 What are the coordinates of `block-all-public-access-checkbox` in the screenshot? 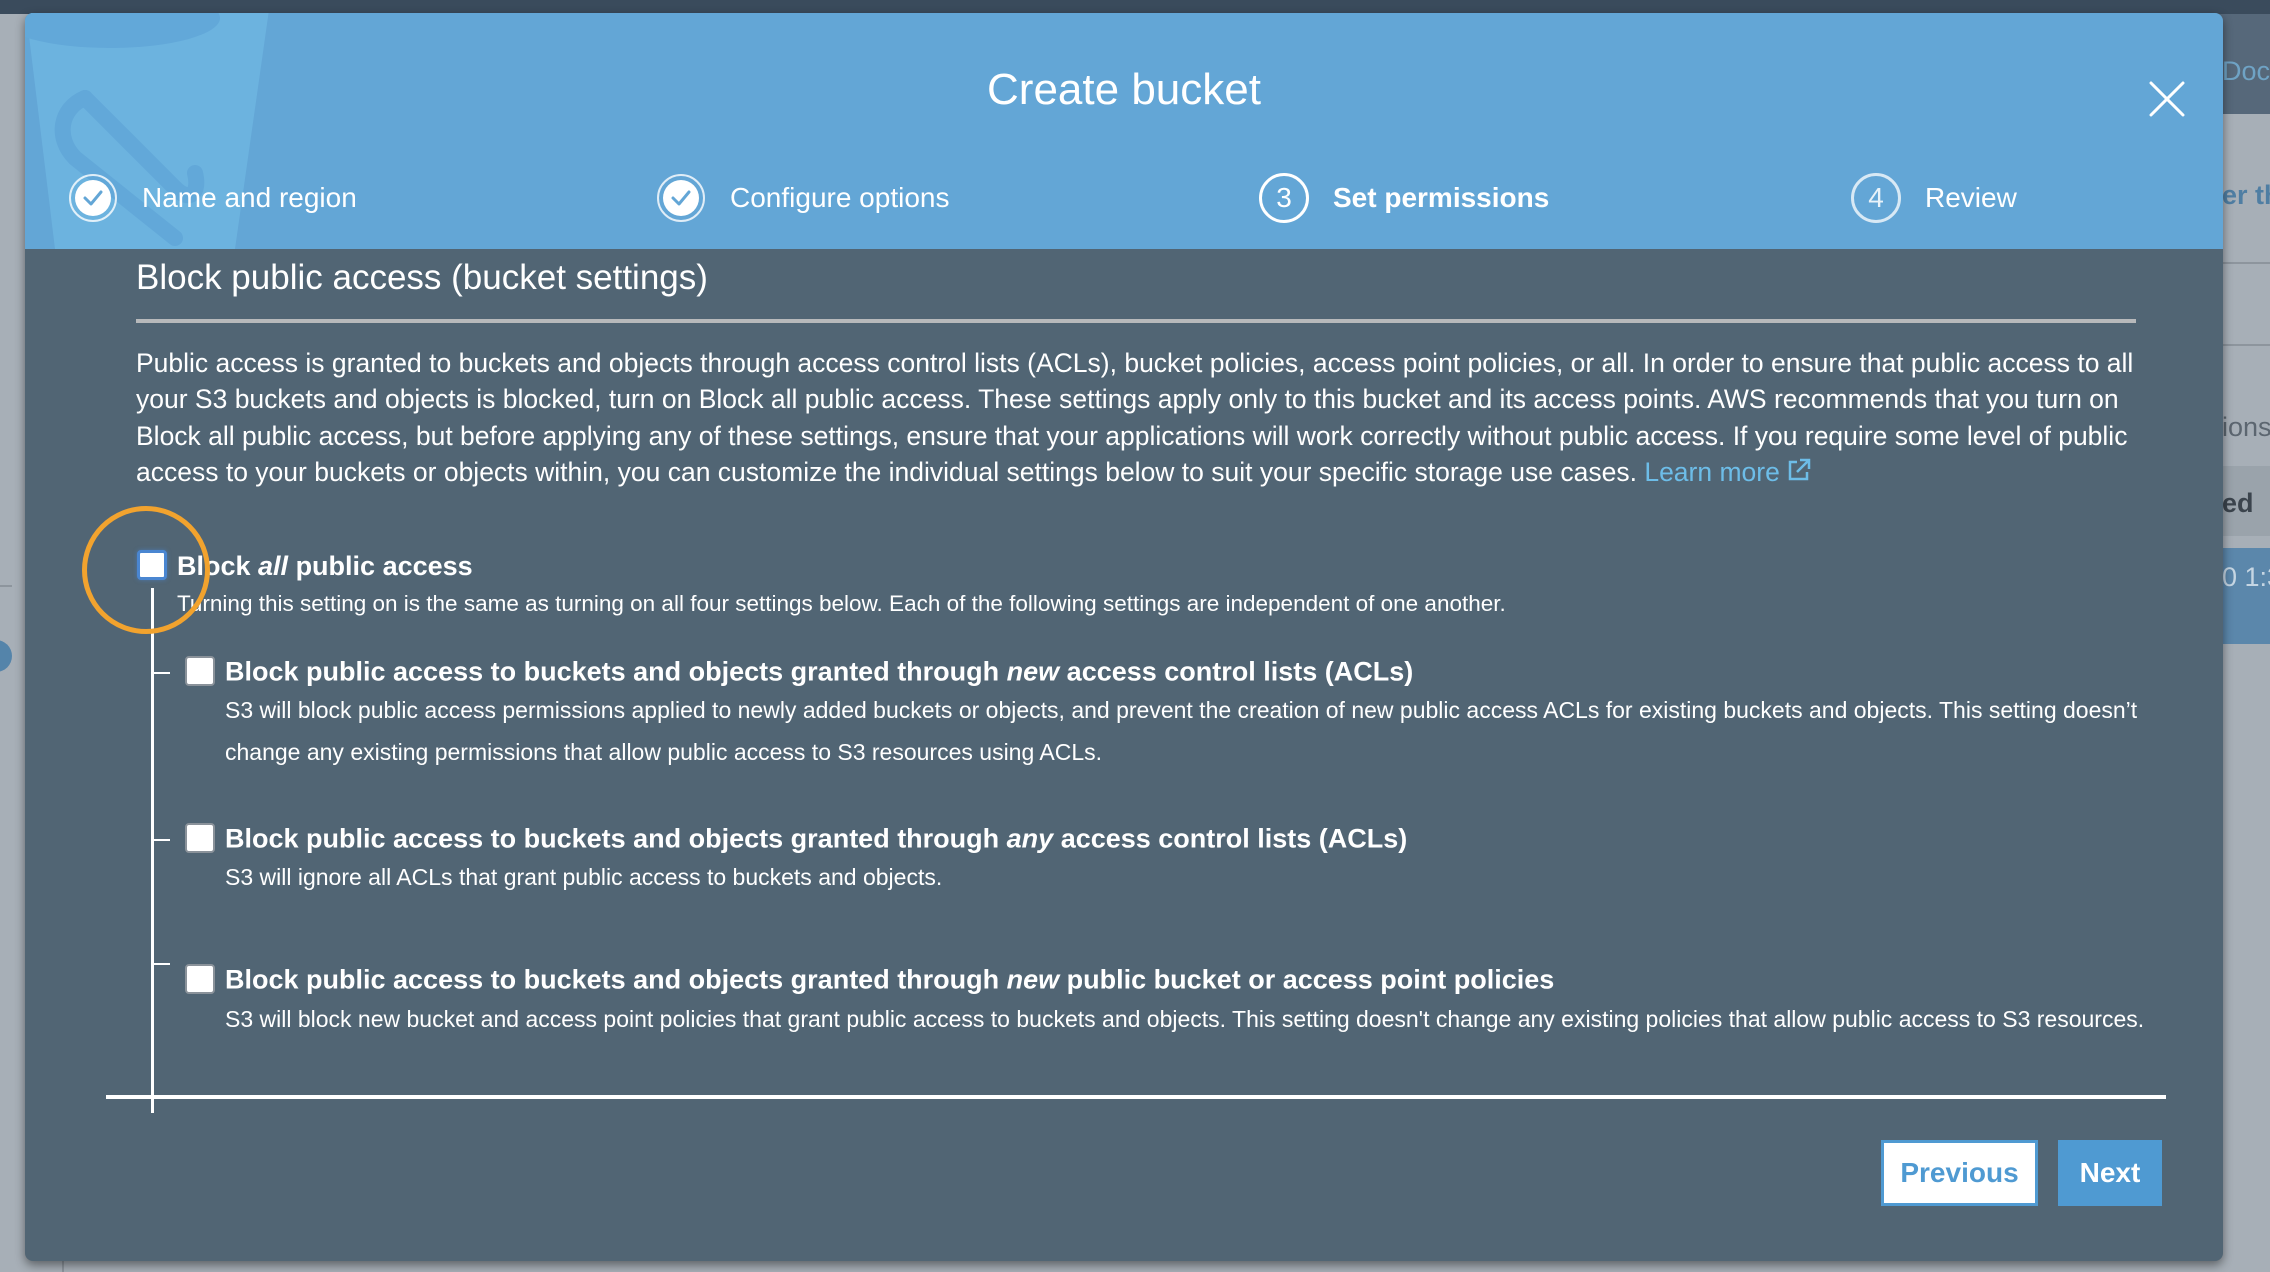 It's located at (152, 565).